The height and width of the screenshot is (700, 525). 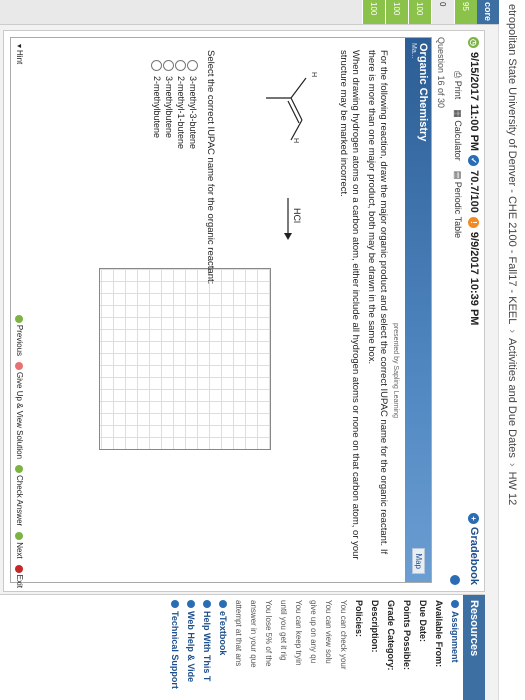 What do you see at coordinates (191, 604) in the screenshot?
I see `video-icon` at bounding box center [191, 604].